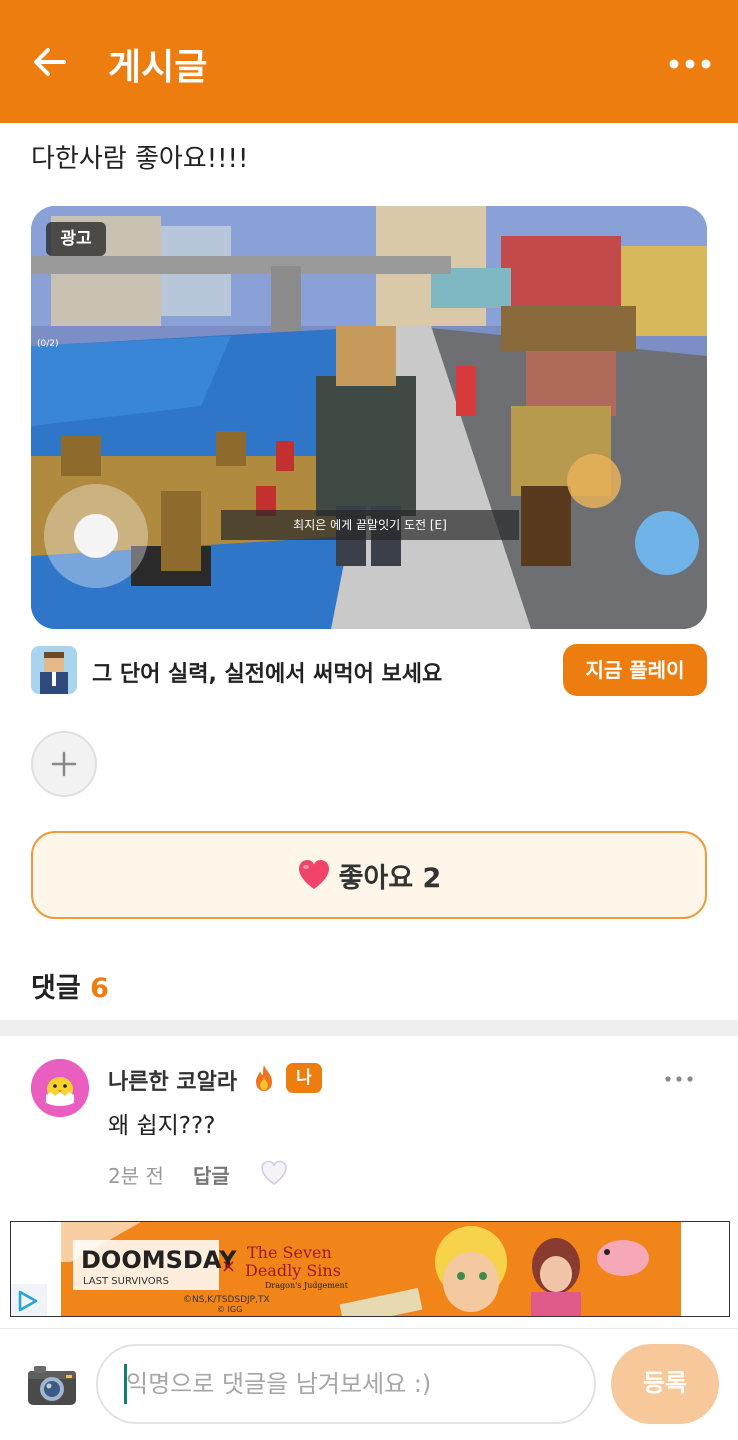 The image size is (738, 1440). What do you see at coordinates (370, 525) in the screenshot?
I see `ad-game-caption: 최지은 에게 끝말잇기 도전 [E]` at bounding box center [370, 525].